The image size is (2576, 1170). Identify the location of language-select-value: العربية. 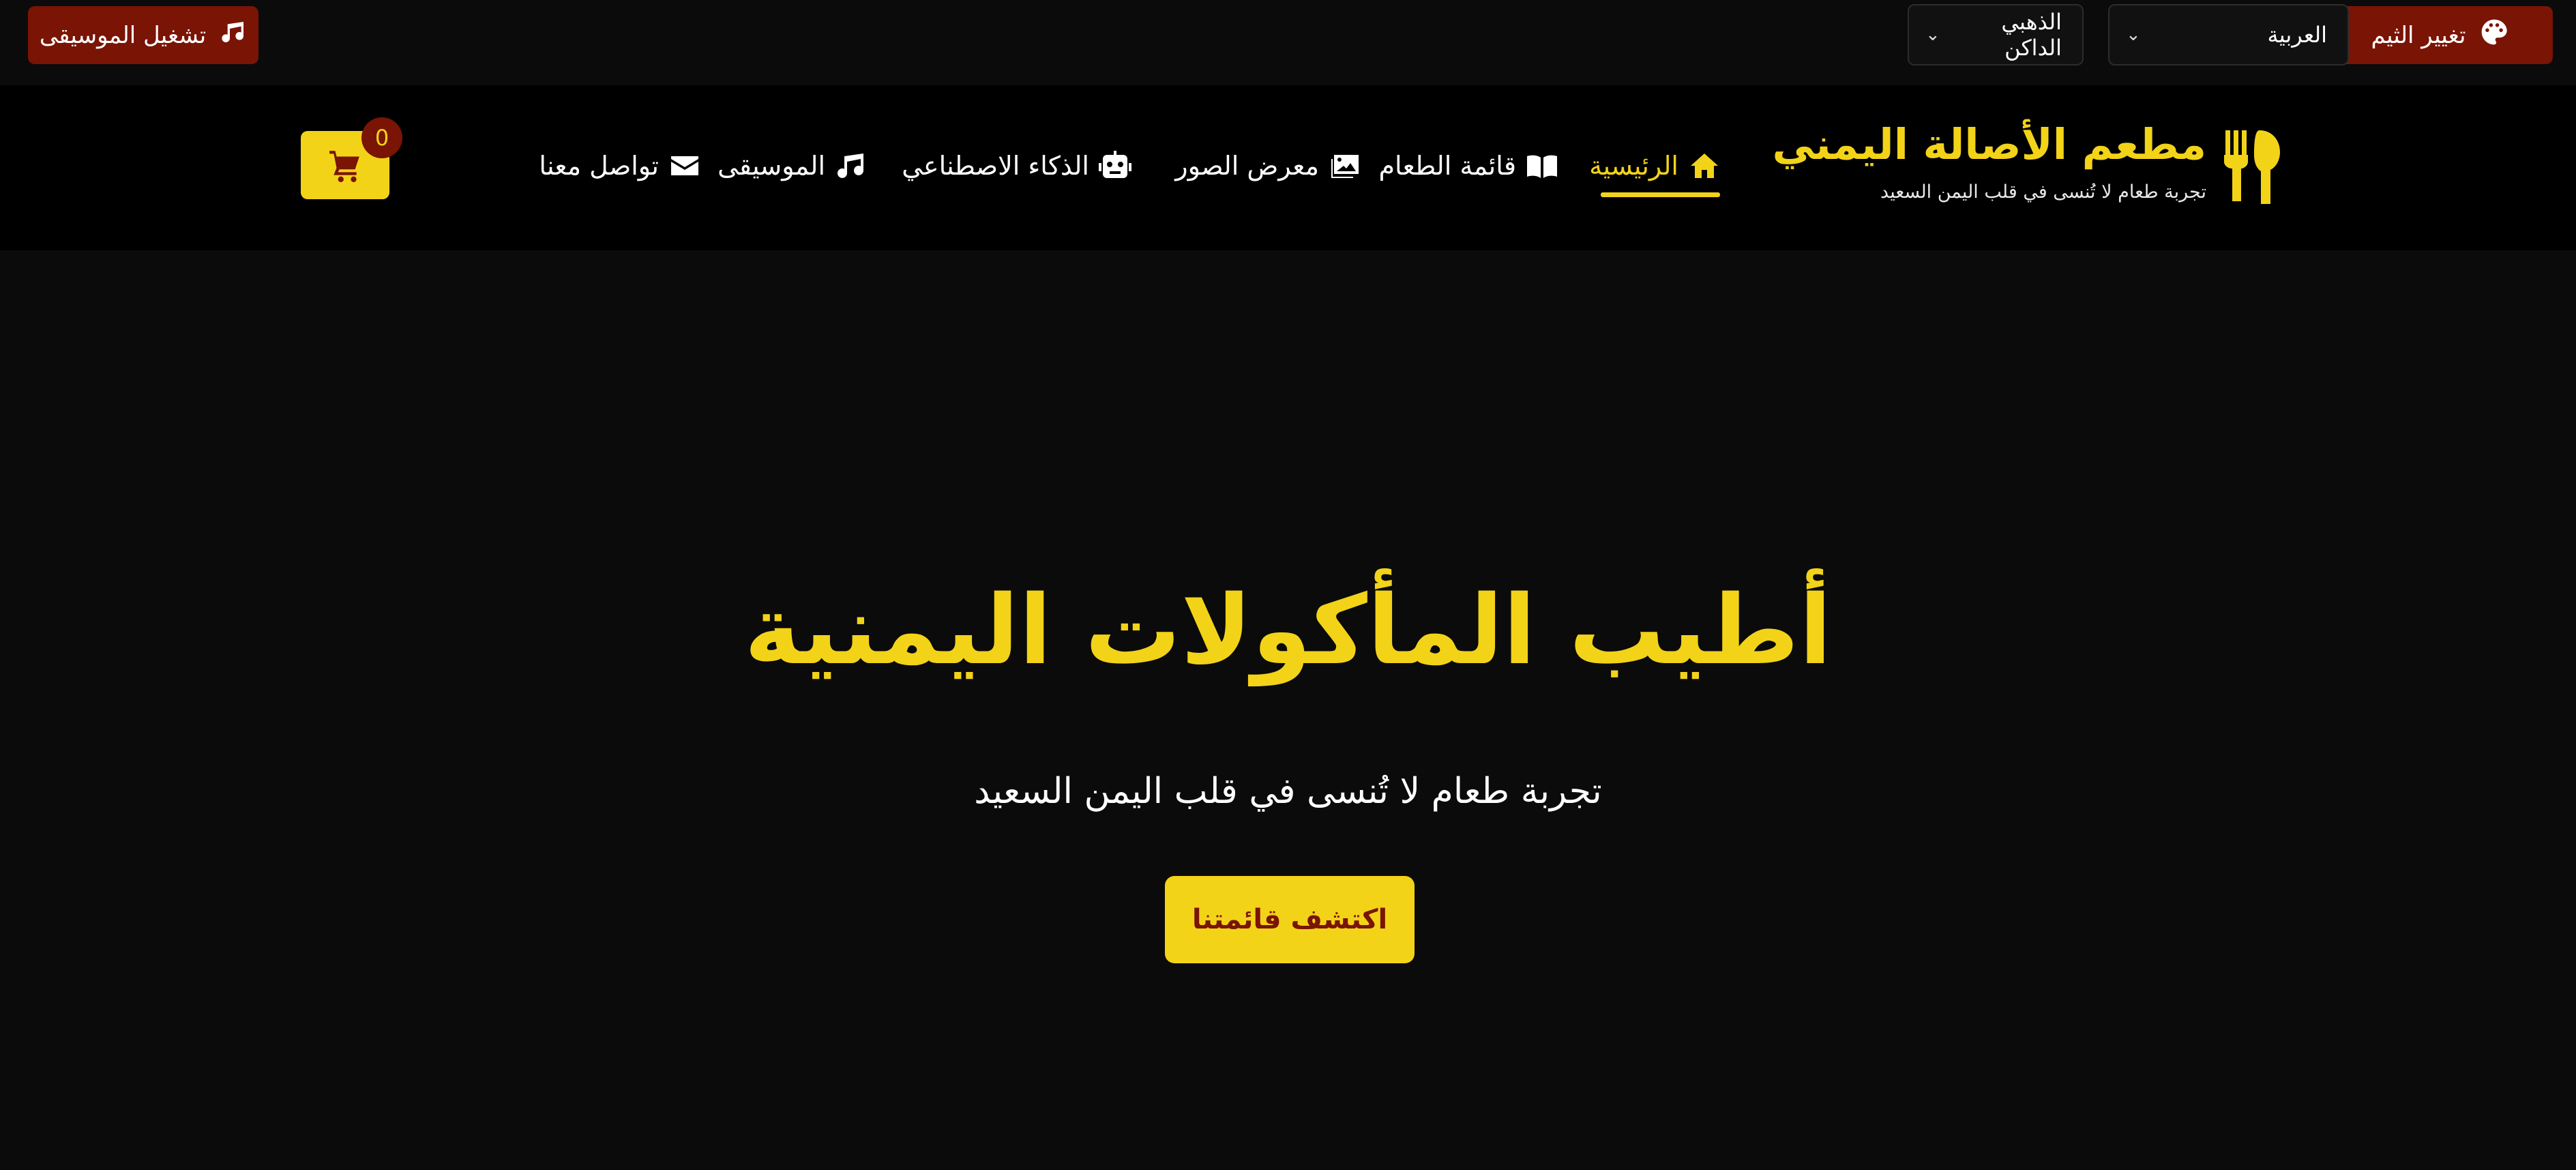
(2297, 35).